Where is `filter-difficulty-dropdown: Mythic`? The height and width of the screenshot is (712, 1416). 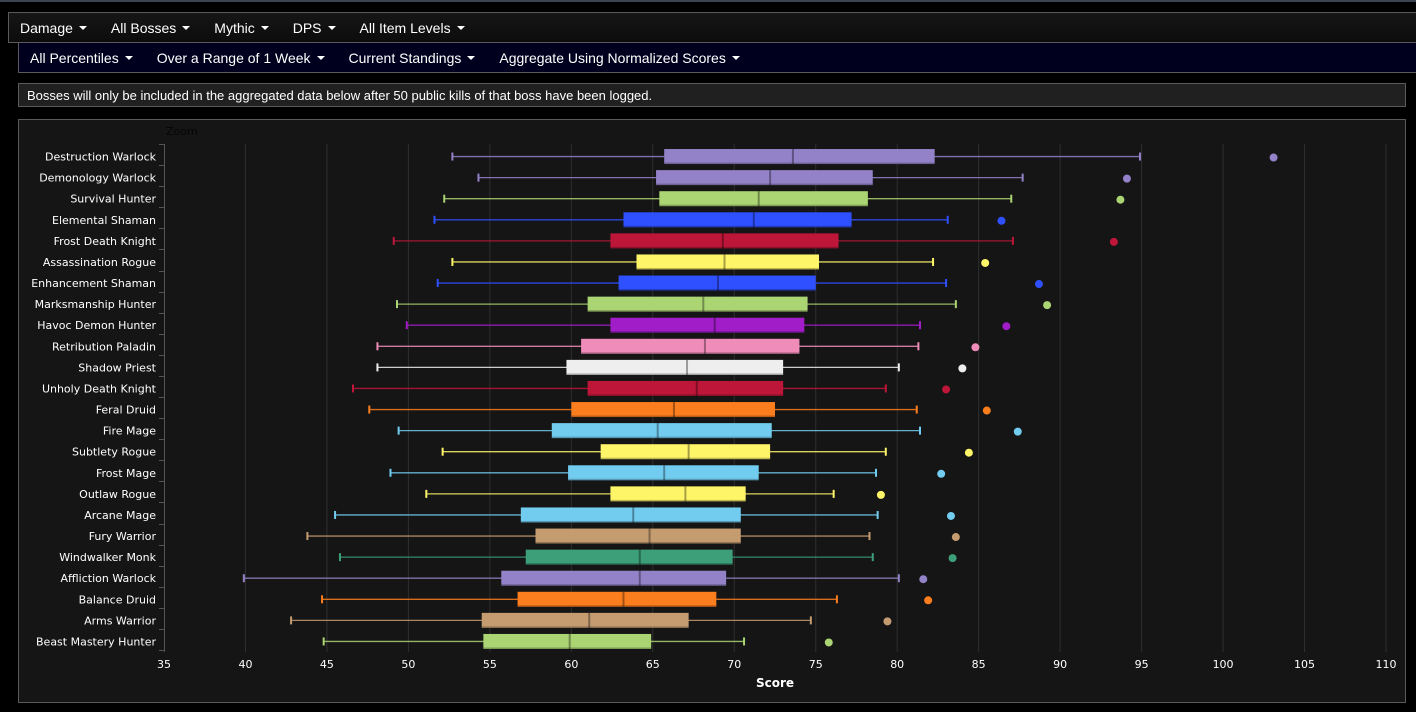 filter-difficulty-dropdown: Mythic is located at coordinates (241, 28).